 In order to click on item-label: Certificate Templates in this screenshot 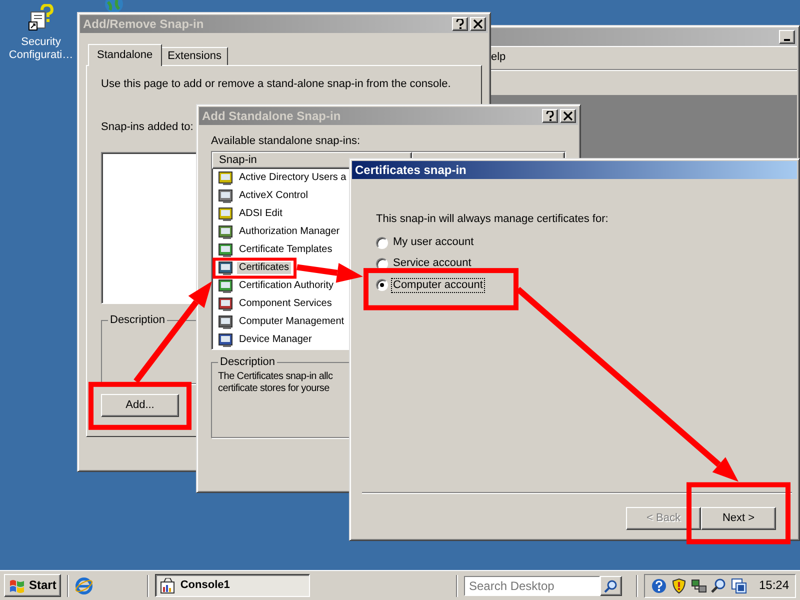, I will do `click(286, 250)`.